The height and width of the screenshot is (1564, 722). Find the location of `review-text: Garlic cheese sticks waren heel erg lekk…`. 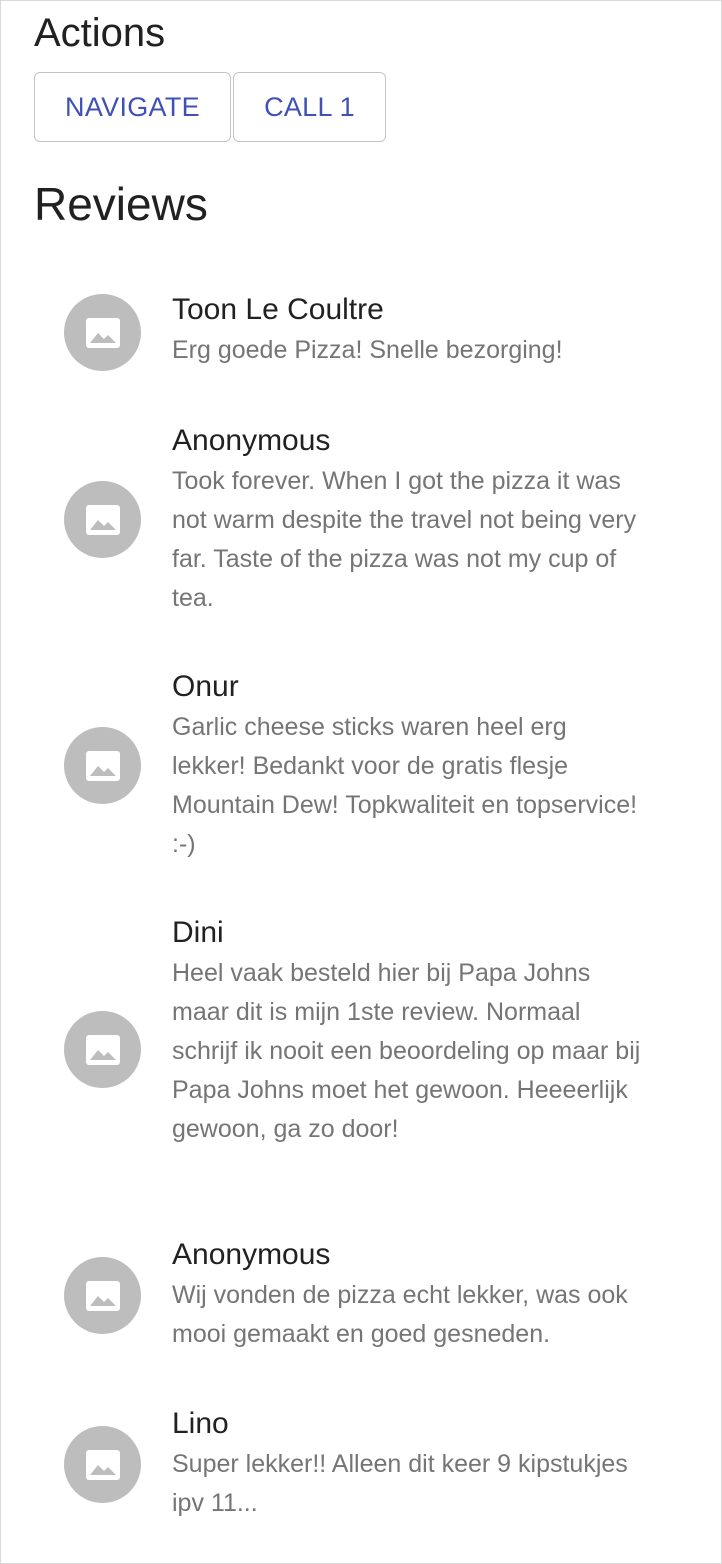

review-text: Garlic cheese sticks waren heel erg lekk… is located at coordinates (405, 785).